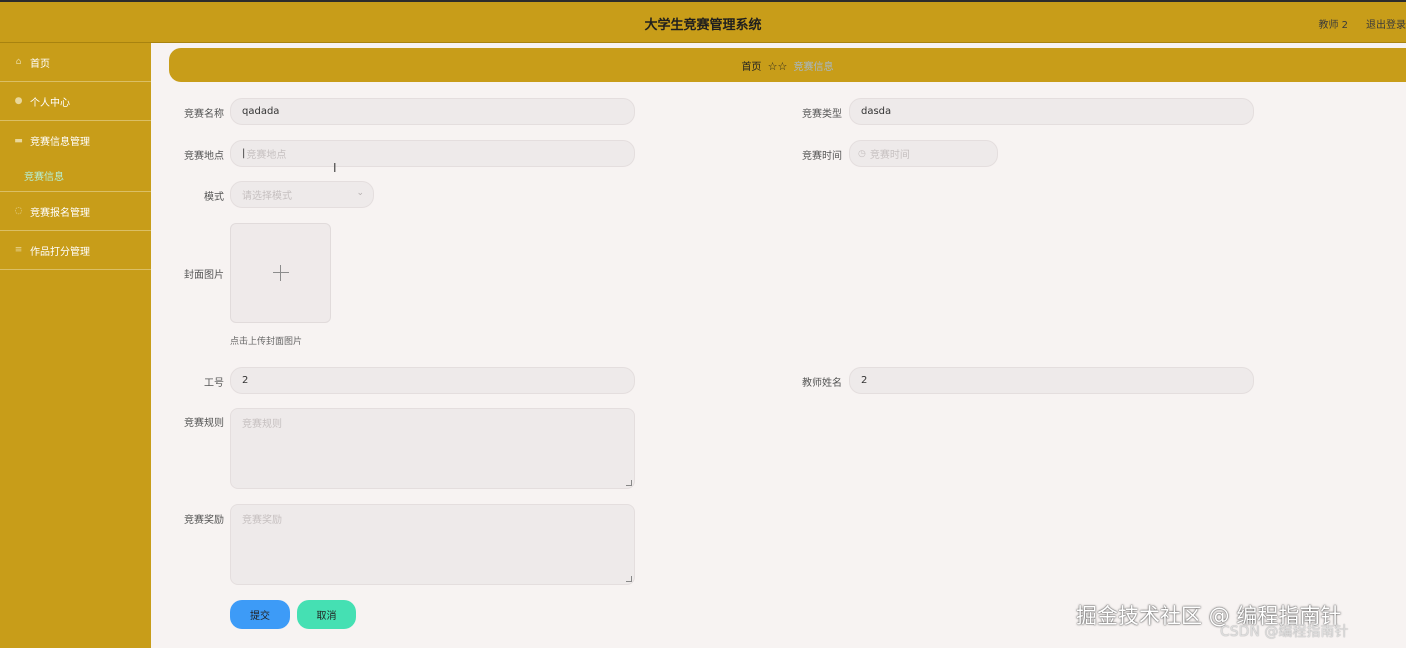 This screenshot has height=648, width=1406. What do you see at coordinates (432, 448) in the screenshot?
I see `rules-textarea: 竞赛规则` at bounding box center [432, 448].